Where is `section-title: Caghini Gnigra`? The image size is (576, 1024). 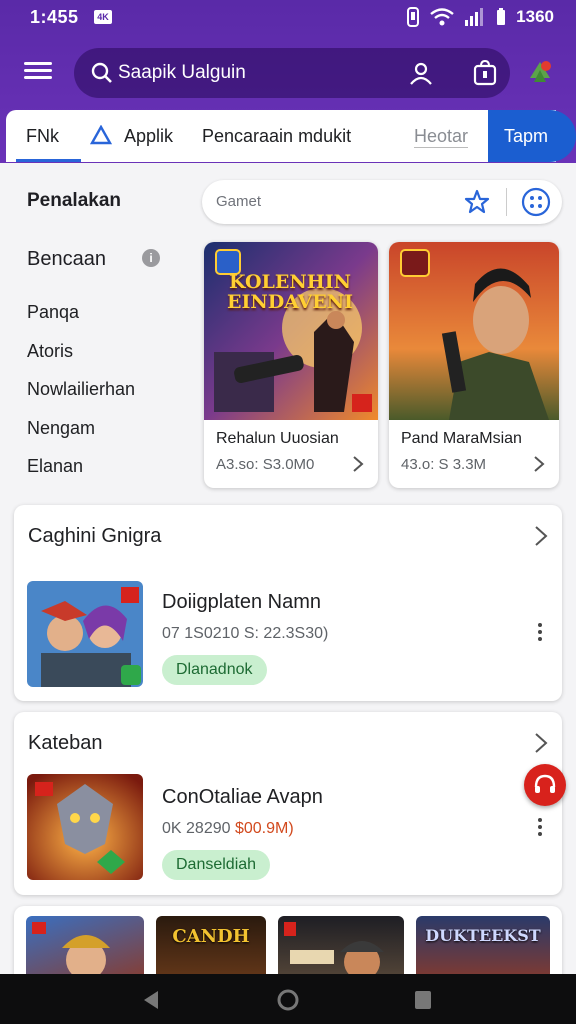
section-title: Caghini Gnigra is located at coordinates (94, 536).